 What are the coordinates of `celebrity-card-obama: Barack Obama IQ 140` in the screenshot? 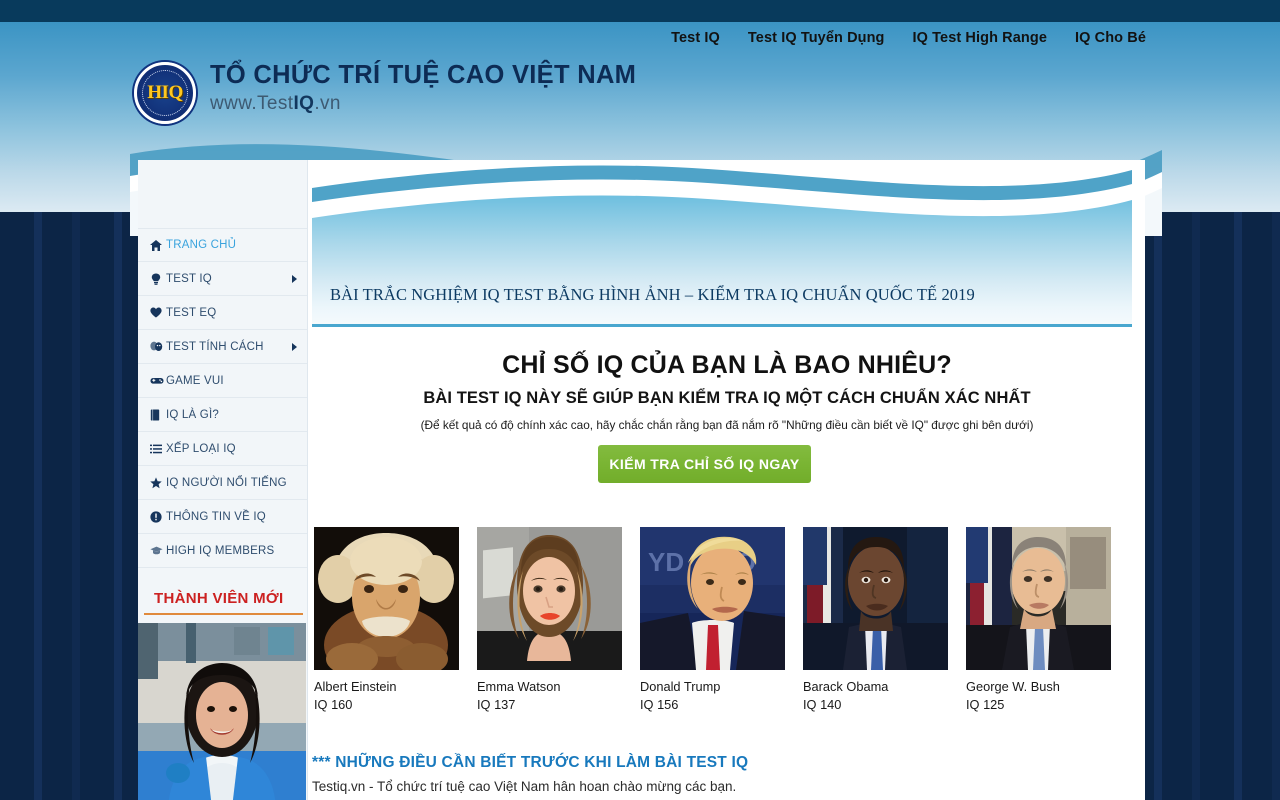 It's located at (875, 619).